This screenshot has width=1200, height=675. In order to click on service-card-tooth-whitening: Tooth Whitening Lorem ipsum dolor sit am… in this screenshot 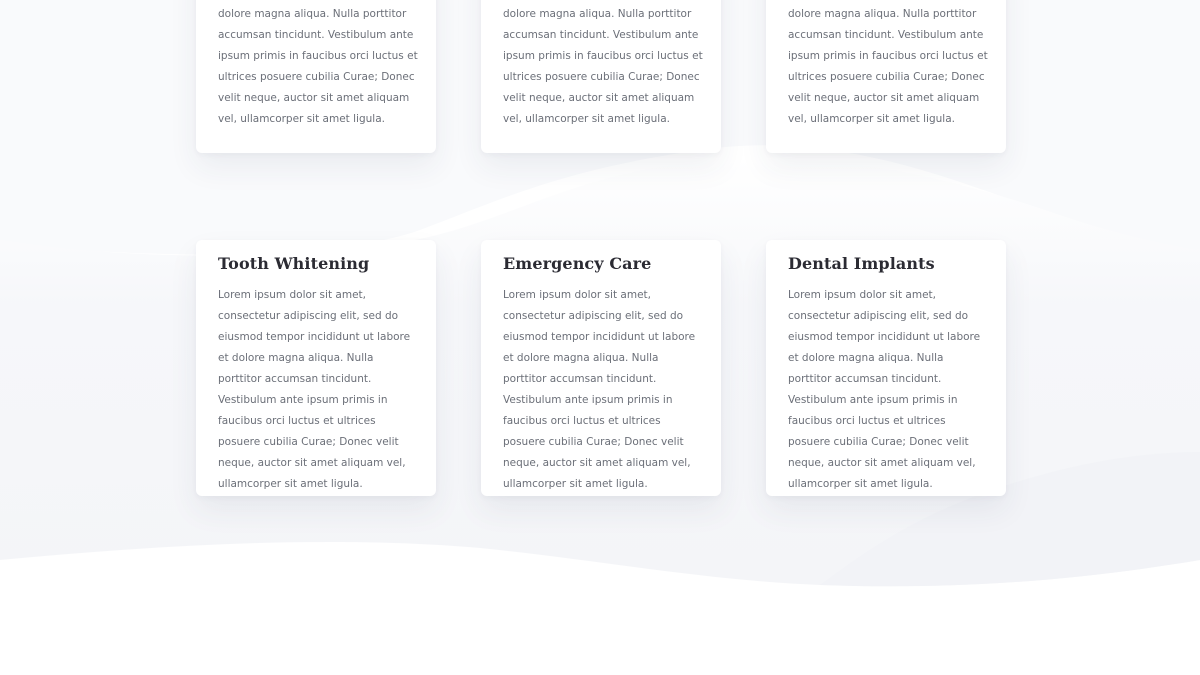, I will do `click(316, 368)`.